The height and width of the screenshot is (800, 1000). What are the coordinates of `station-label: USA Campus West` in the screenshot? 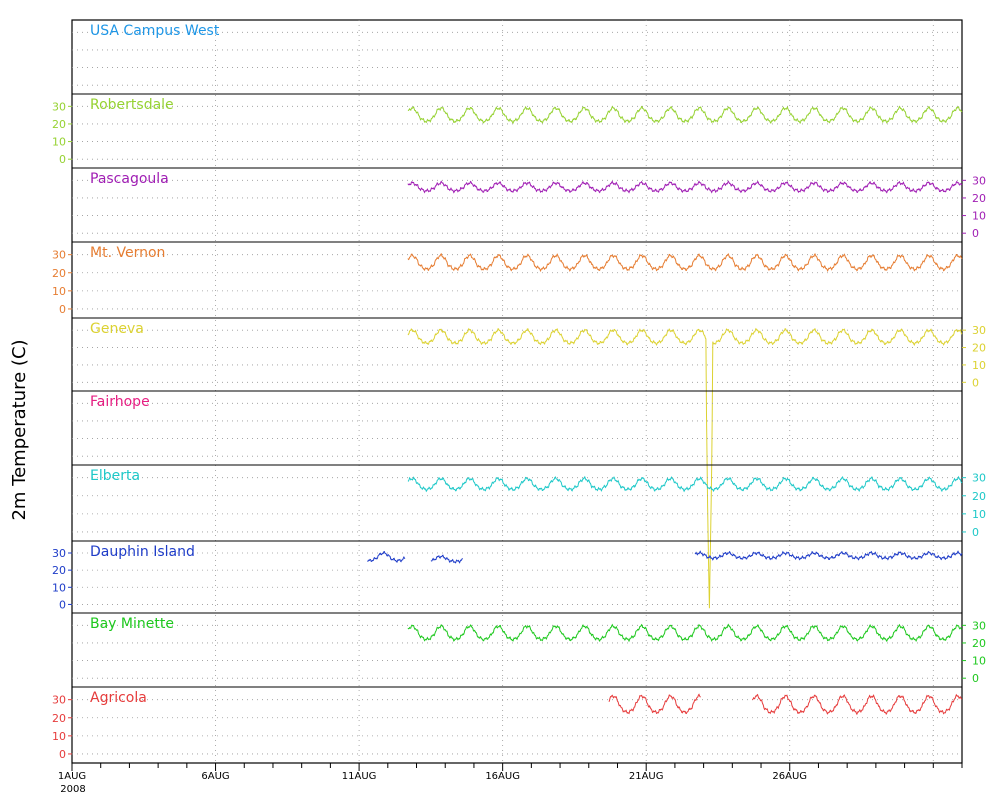 It's located at (155, 31).